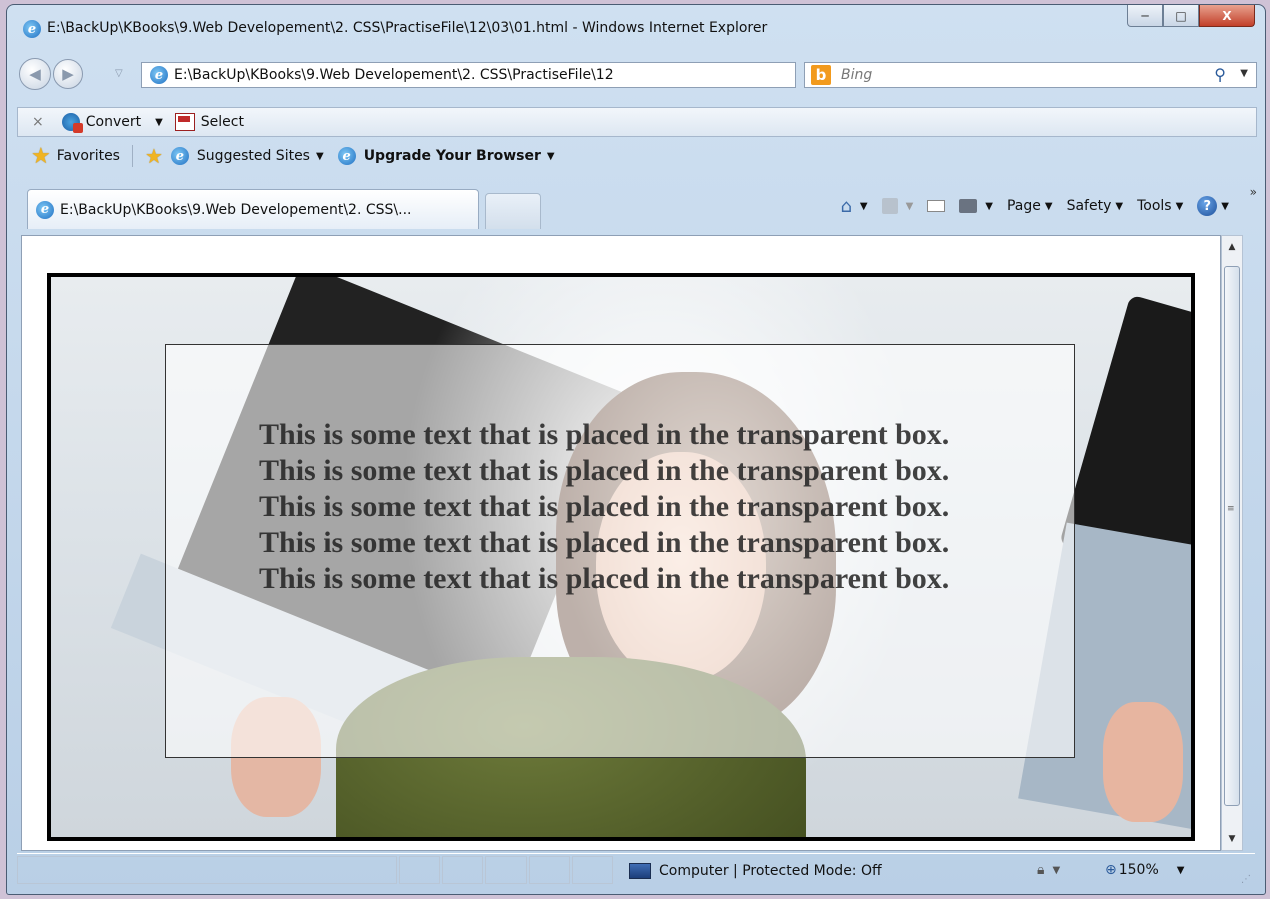 The image size is (1270, 899). I want to click on resize-grip-icon: ⋰, so click(1246, 879).